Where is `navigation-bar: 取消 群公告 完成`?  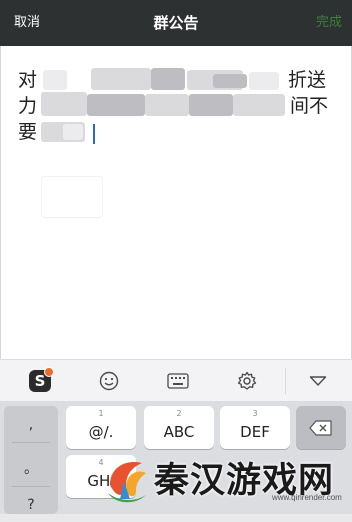 navigation-bar: 取消 群公告 完成 is located at coordinates (176, 23).